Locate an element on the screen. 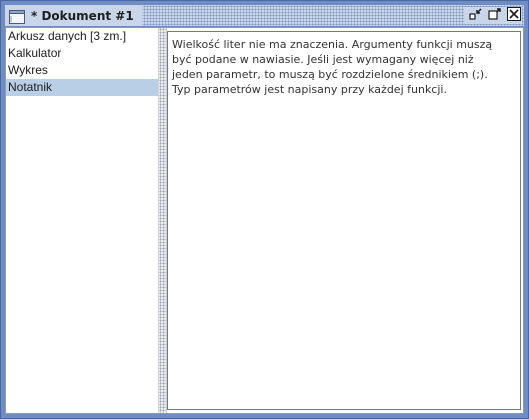  title-buttons is located at coordinates (493, 15).